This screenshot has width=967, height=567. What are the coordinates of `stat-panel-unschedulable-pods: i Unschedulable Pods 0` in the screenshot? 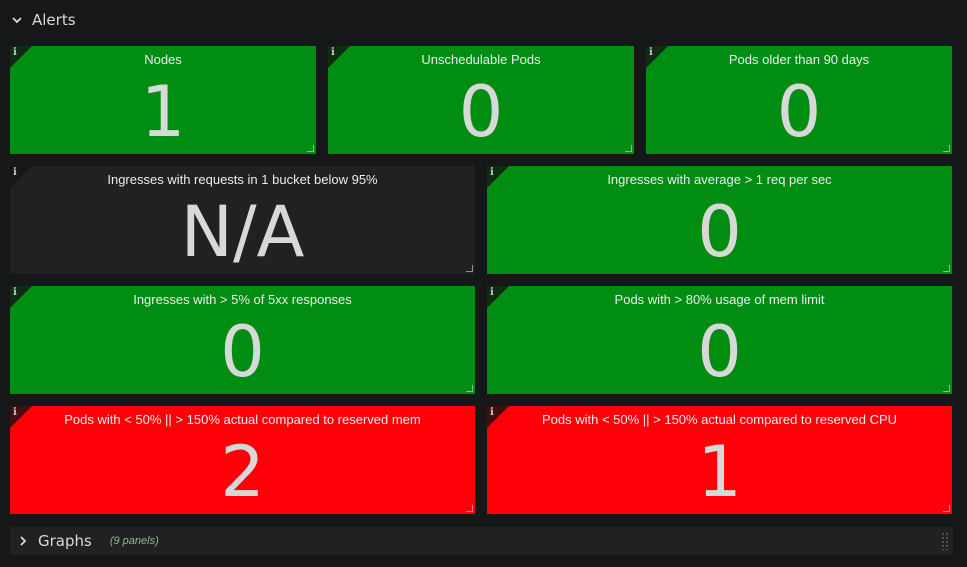 It's located at (481, 100).